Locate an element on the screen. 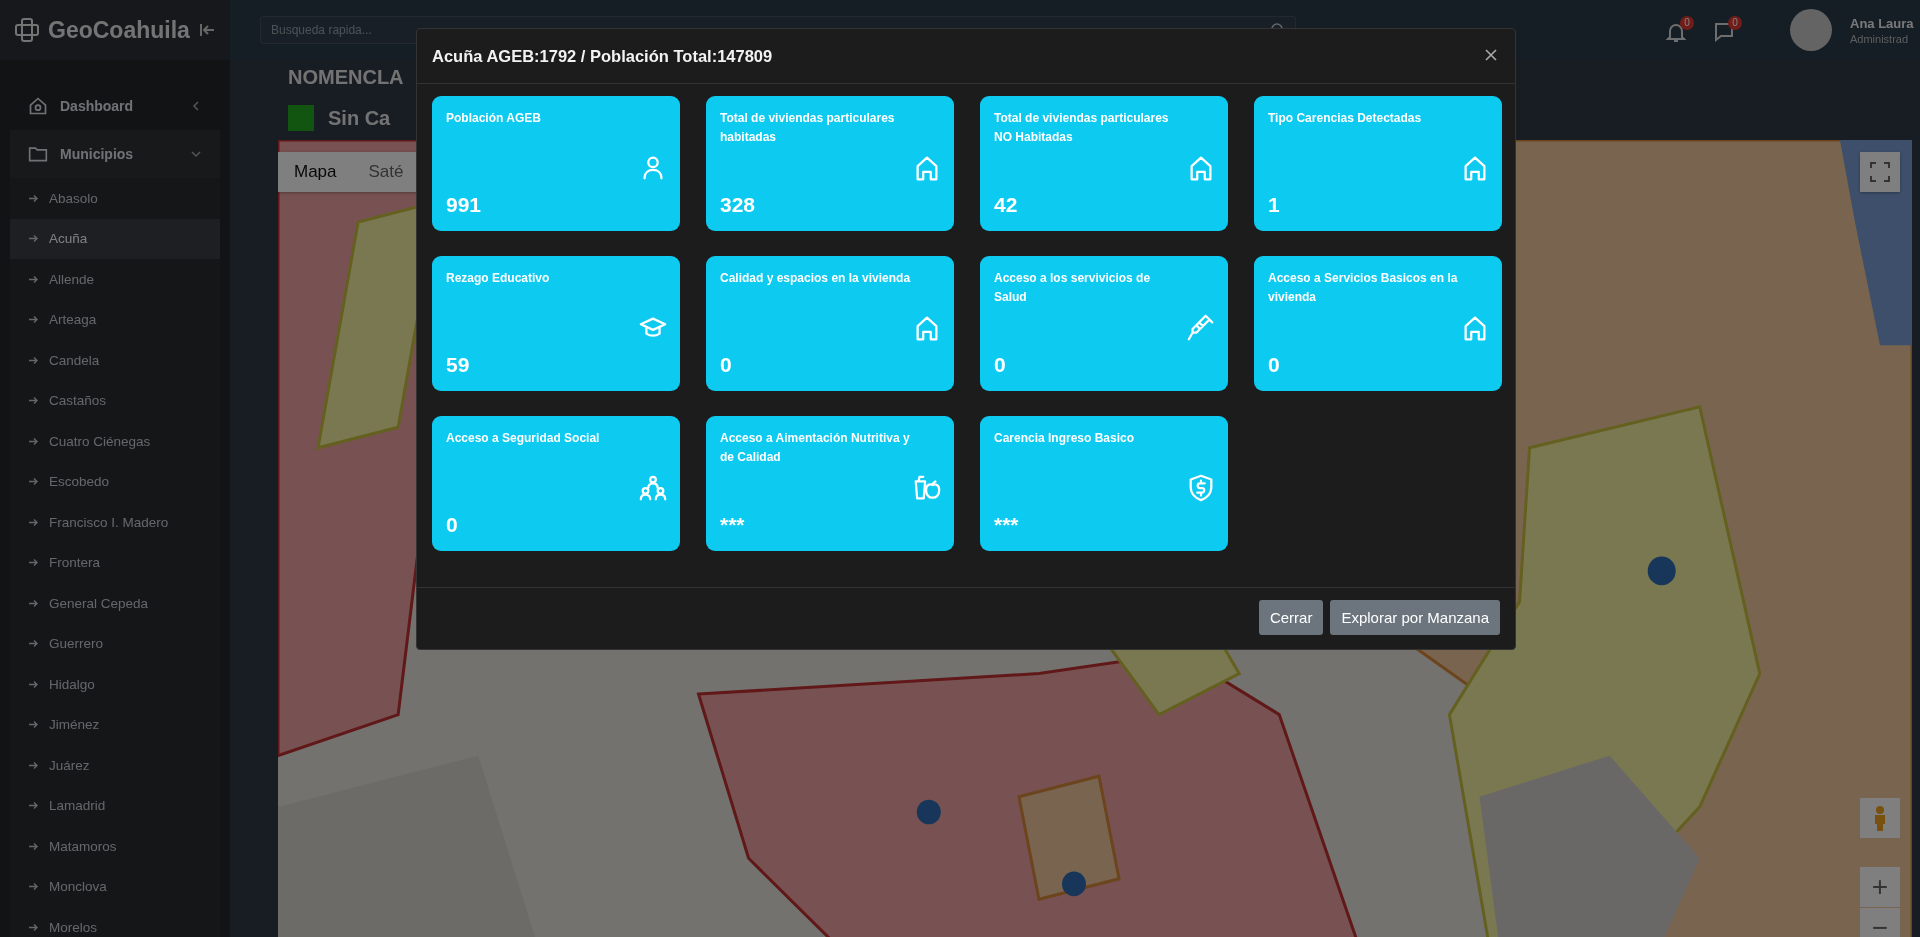  municipality-item: Juárez is located at coordinates (115, 765).